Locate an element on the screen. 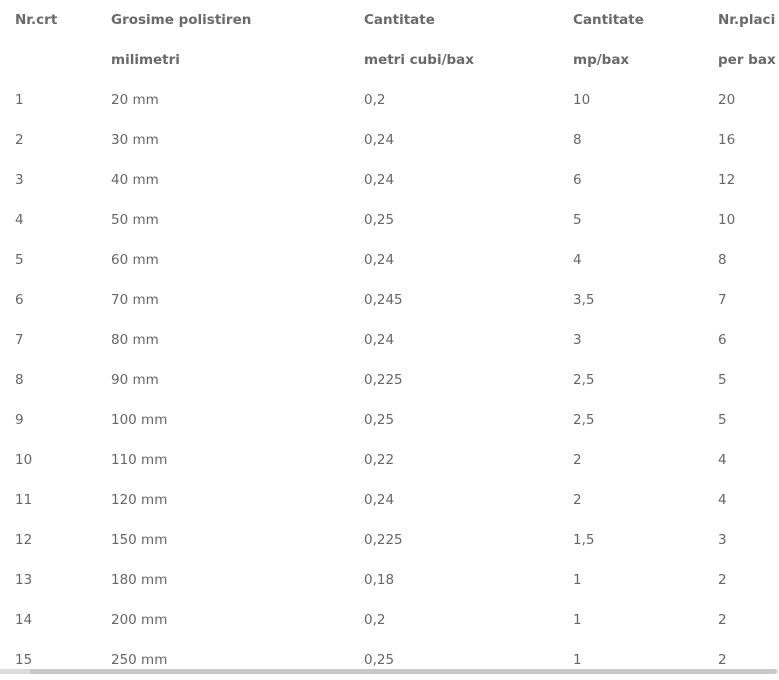 The width and height of the screenshot is (779, 680). cell-nr-crt: 8 is located at coordinates (19, 380).